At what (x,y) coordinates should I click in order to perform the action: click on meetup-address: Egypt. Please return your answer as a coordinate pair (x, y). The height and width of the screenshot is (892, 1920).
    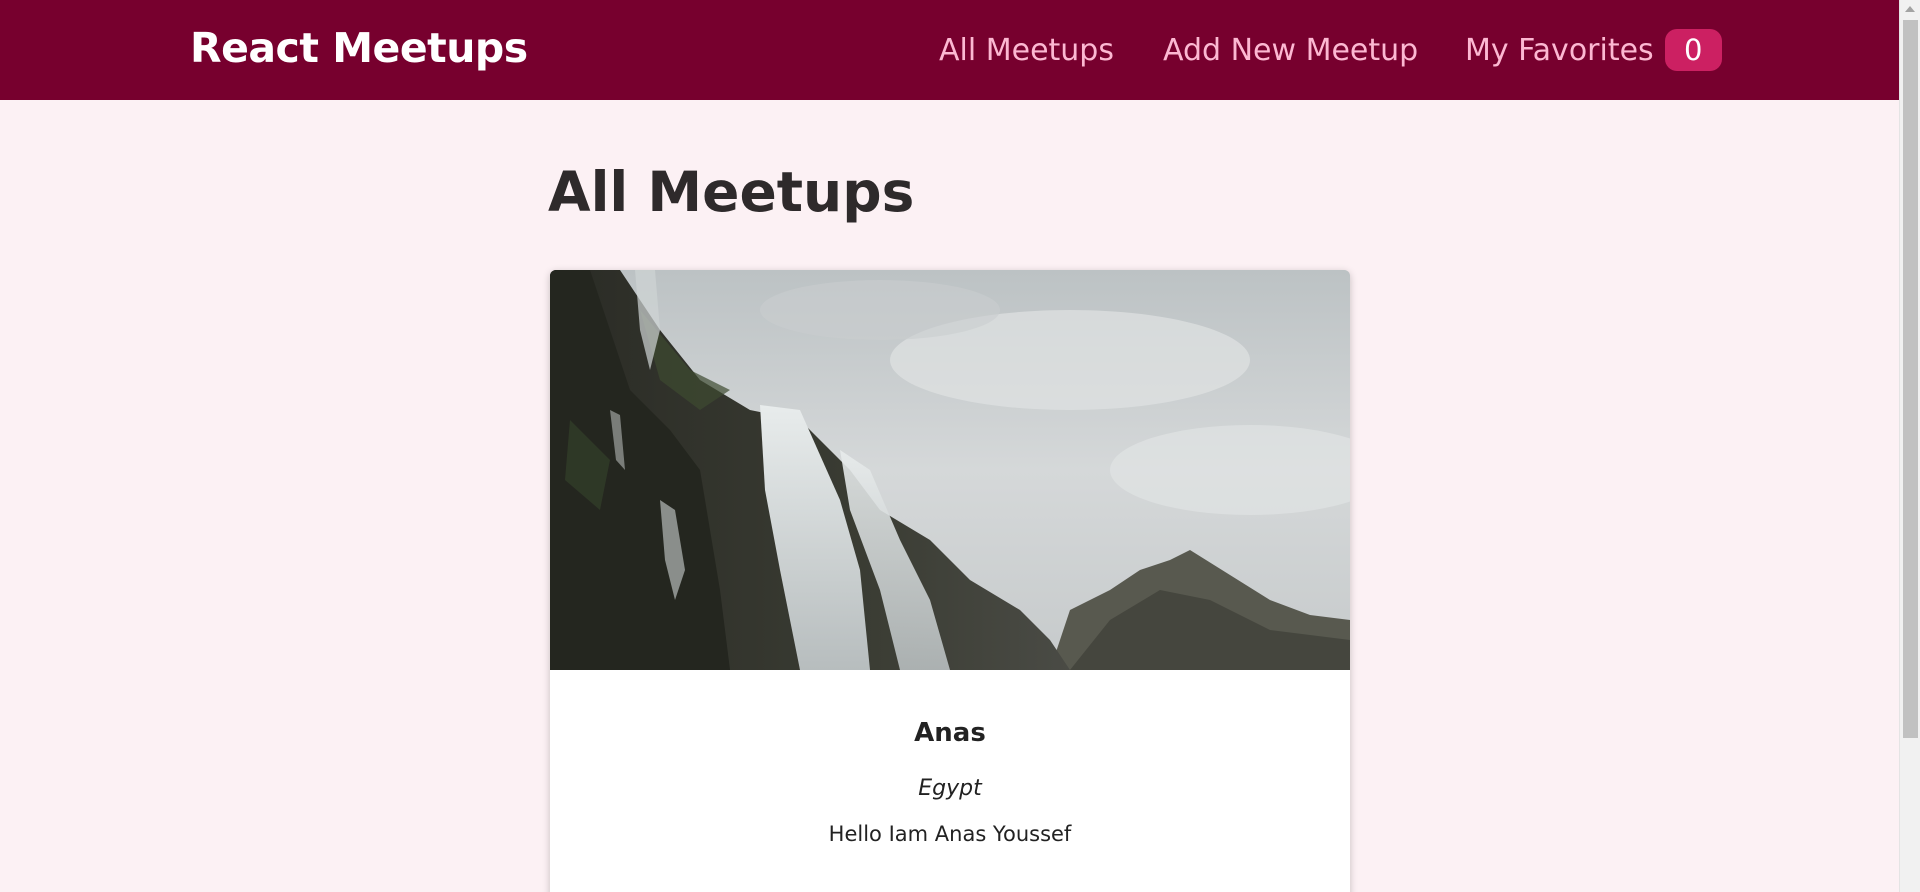
    Looking at the image, I should click on (950, 788).